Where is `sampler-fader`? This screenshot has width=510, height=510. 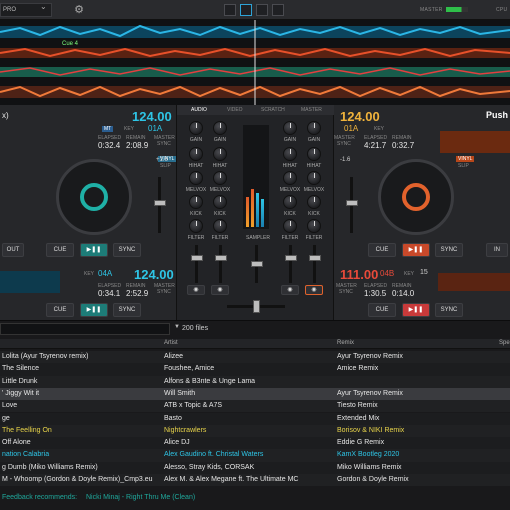 sampler-fader is located at coordinates (257, 264).